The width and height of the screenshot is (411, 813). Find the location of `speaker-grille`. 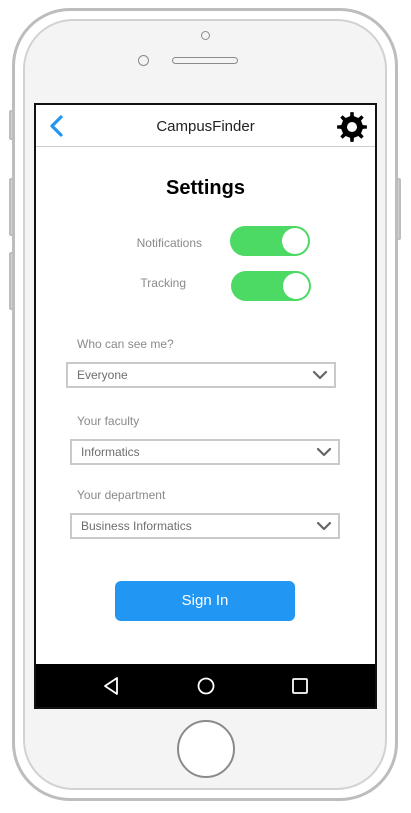

speaker-grille is located at coordinates (205, 60).